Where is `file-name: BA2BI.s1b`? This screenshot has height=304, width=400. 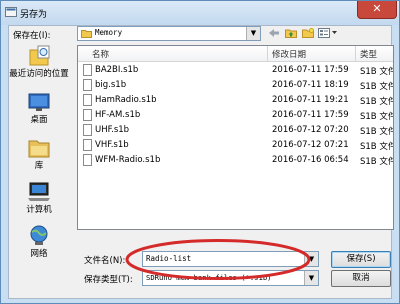 file-name: BA2BI.s1b is located at coordinates (117, 70).